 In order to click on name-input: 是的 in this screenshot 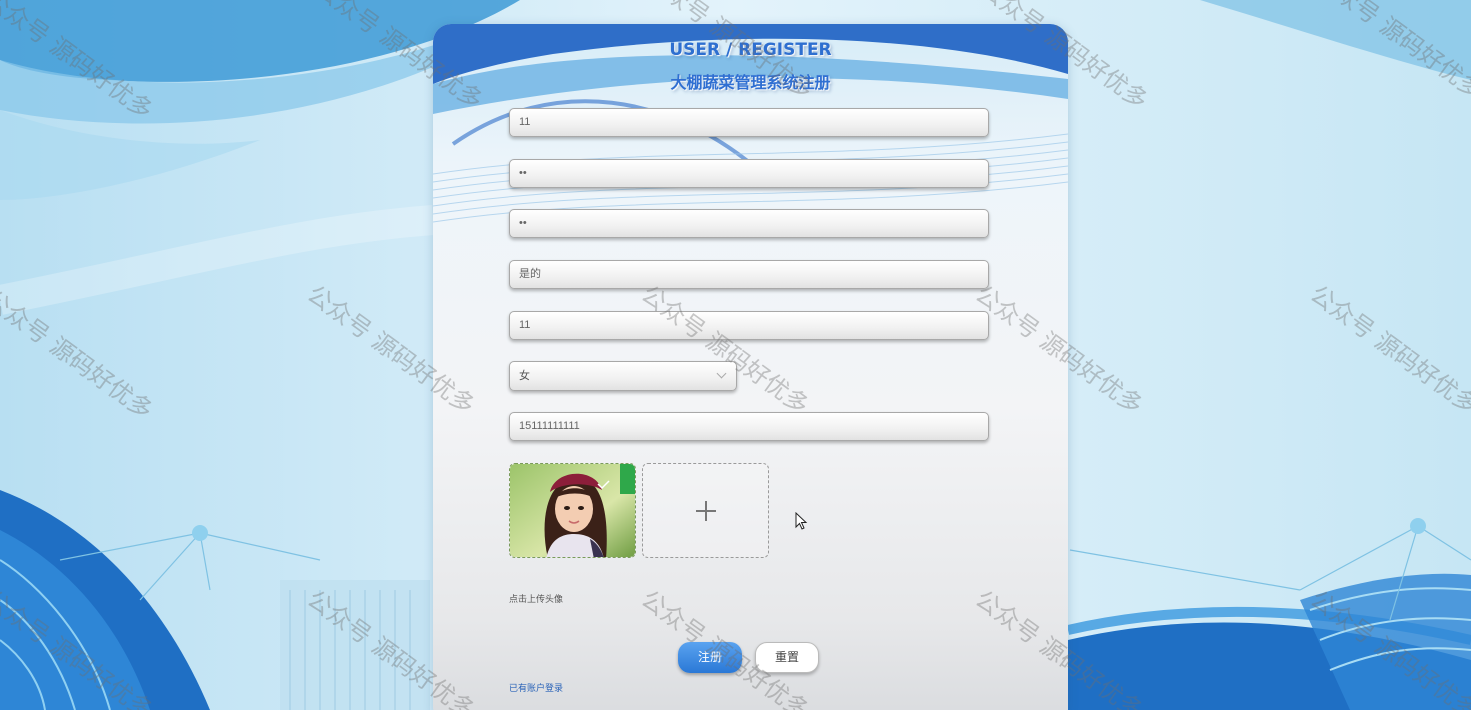, I will do `click(749, 274)`.